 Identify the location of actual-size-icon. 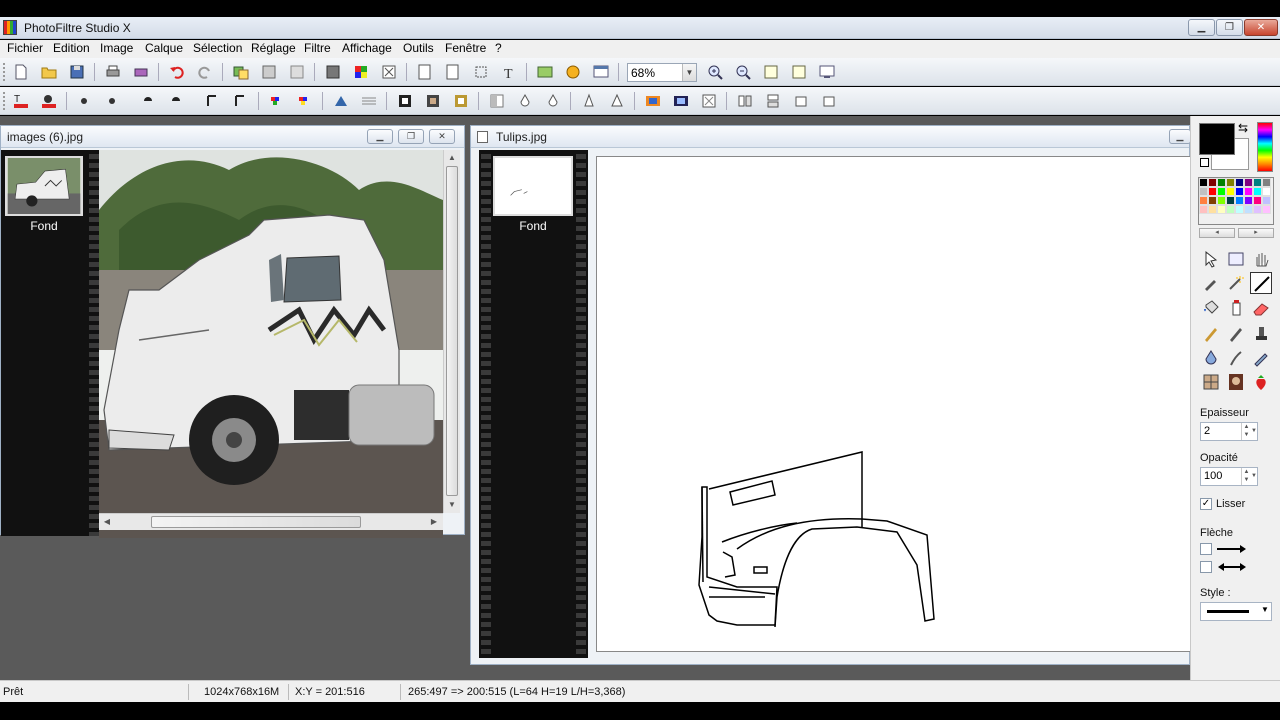
(799, 72).